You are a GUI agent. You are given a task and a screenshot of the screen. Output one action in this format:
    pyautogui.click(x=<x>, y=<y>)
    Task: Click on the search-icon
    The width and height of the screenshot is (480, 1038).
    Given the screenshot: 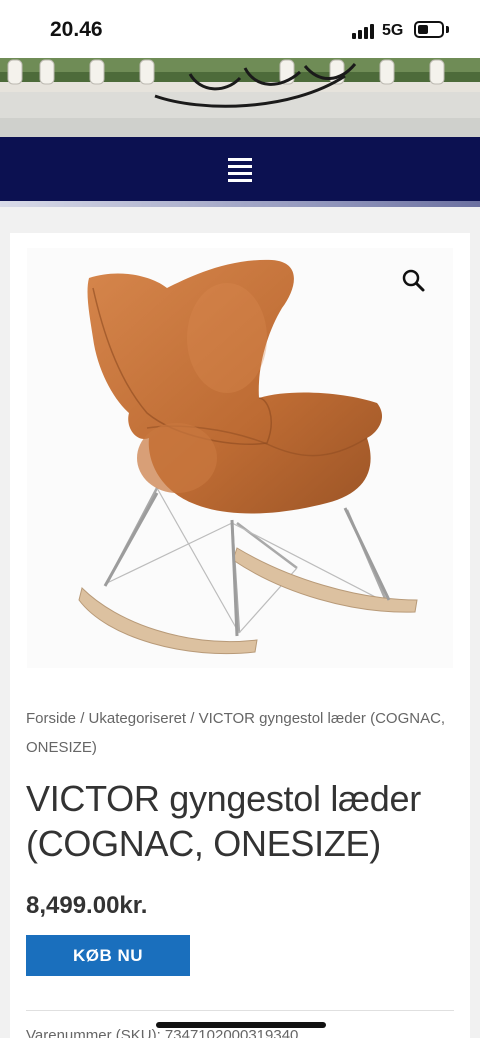 What is the action you would take?
    pyautogui.click(x=413, y=280)
    